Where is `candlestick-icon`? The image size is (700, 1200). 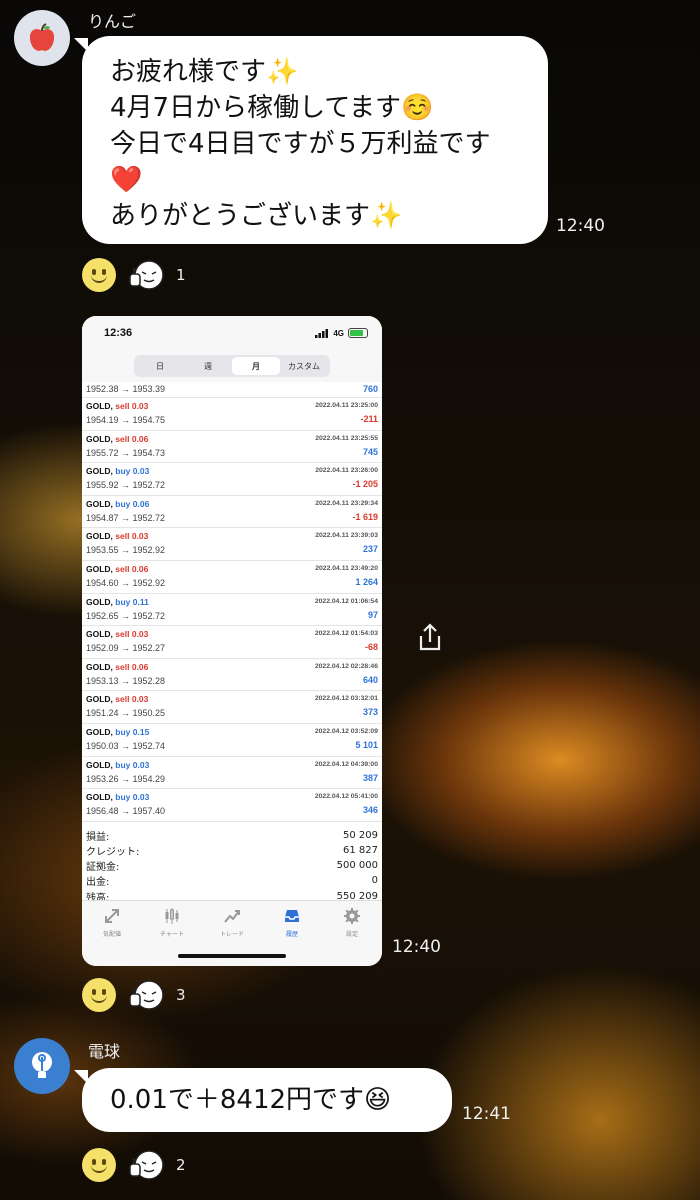
candlestick-icon is located at coordinates (172, 916).